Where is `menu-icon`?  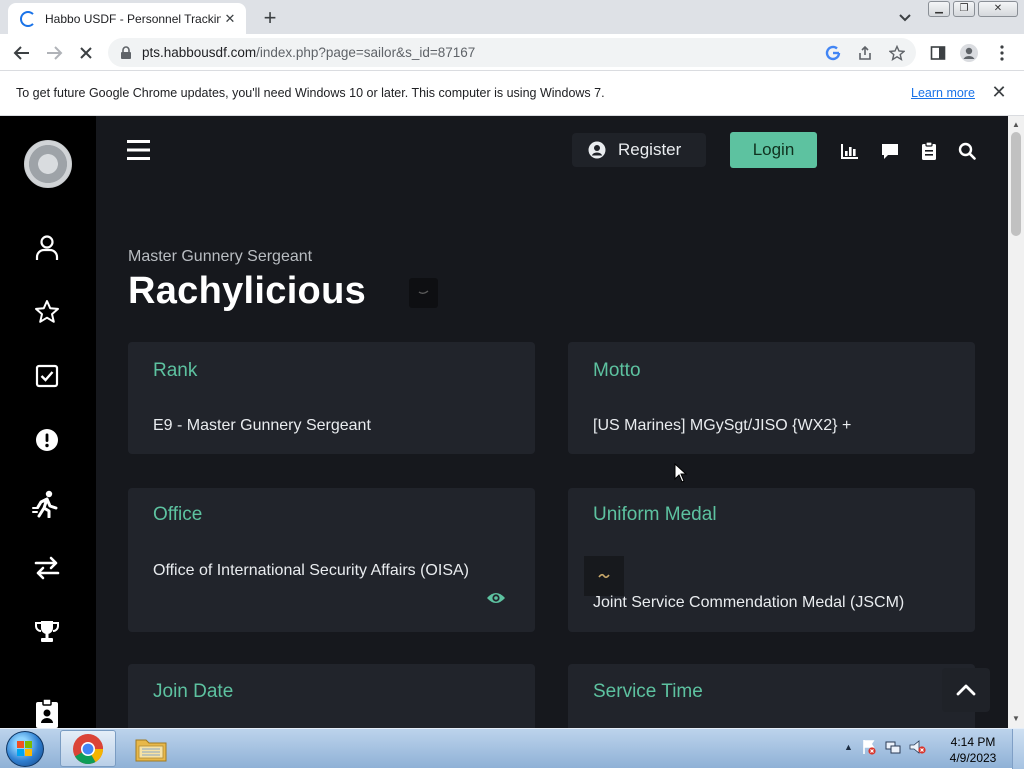 menu-icon is located at coordinates (139, 150).